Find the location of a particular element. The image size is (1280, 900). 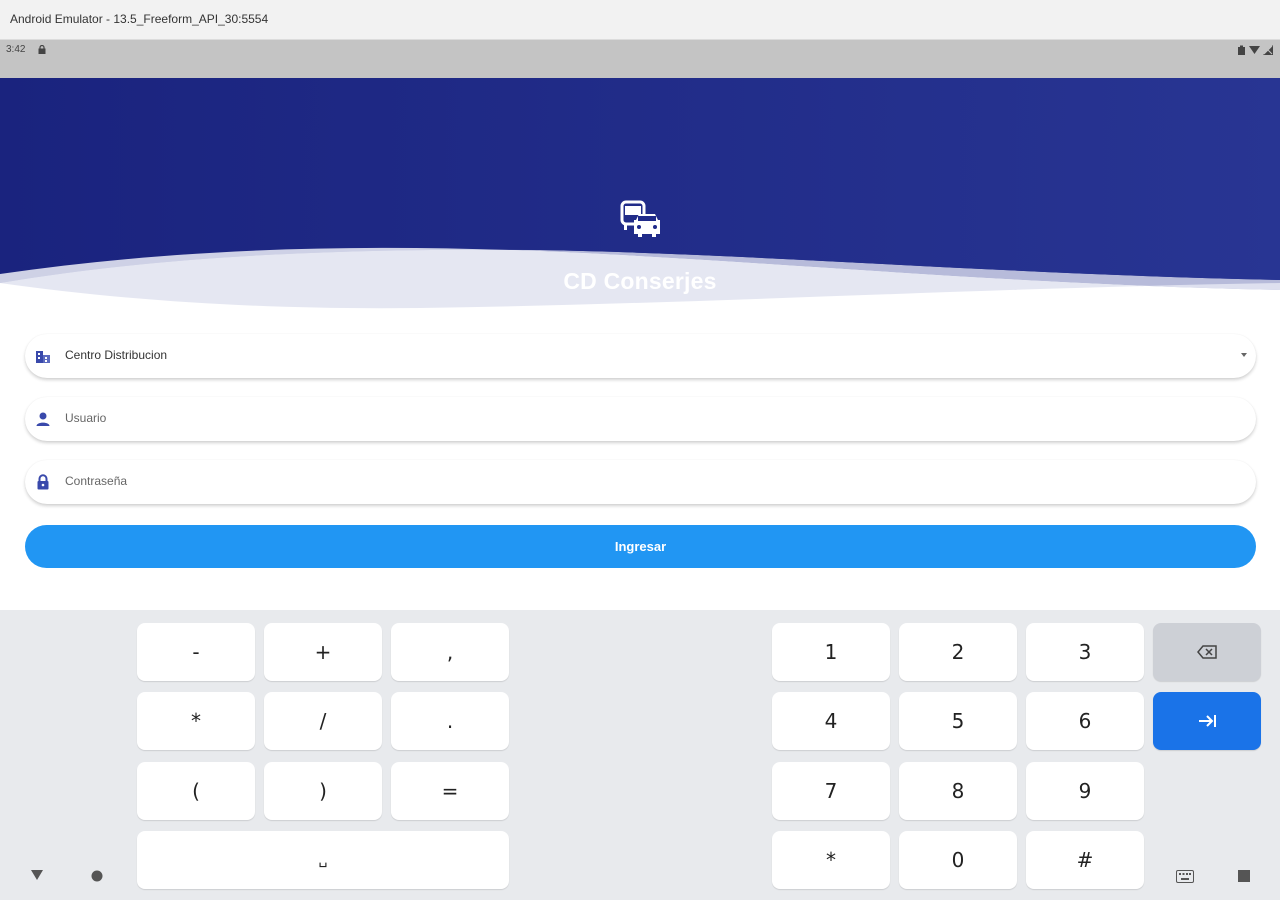

lock-icon is located at coordinates (43, 482).